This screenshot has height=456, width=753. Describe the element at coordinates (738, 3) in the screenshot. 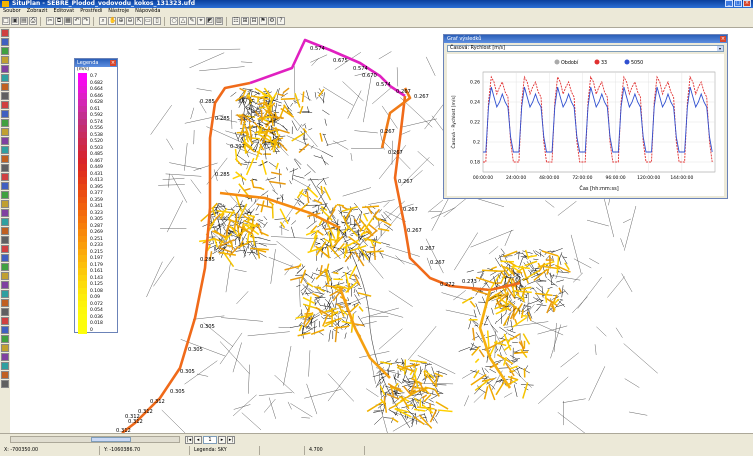

I see `maximize-button: □` at that location.